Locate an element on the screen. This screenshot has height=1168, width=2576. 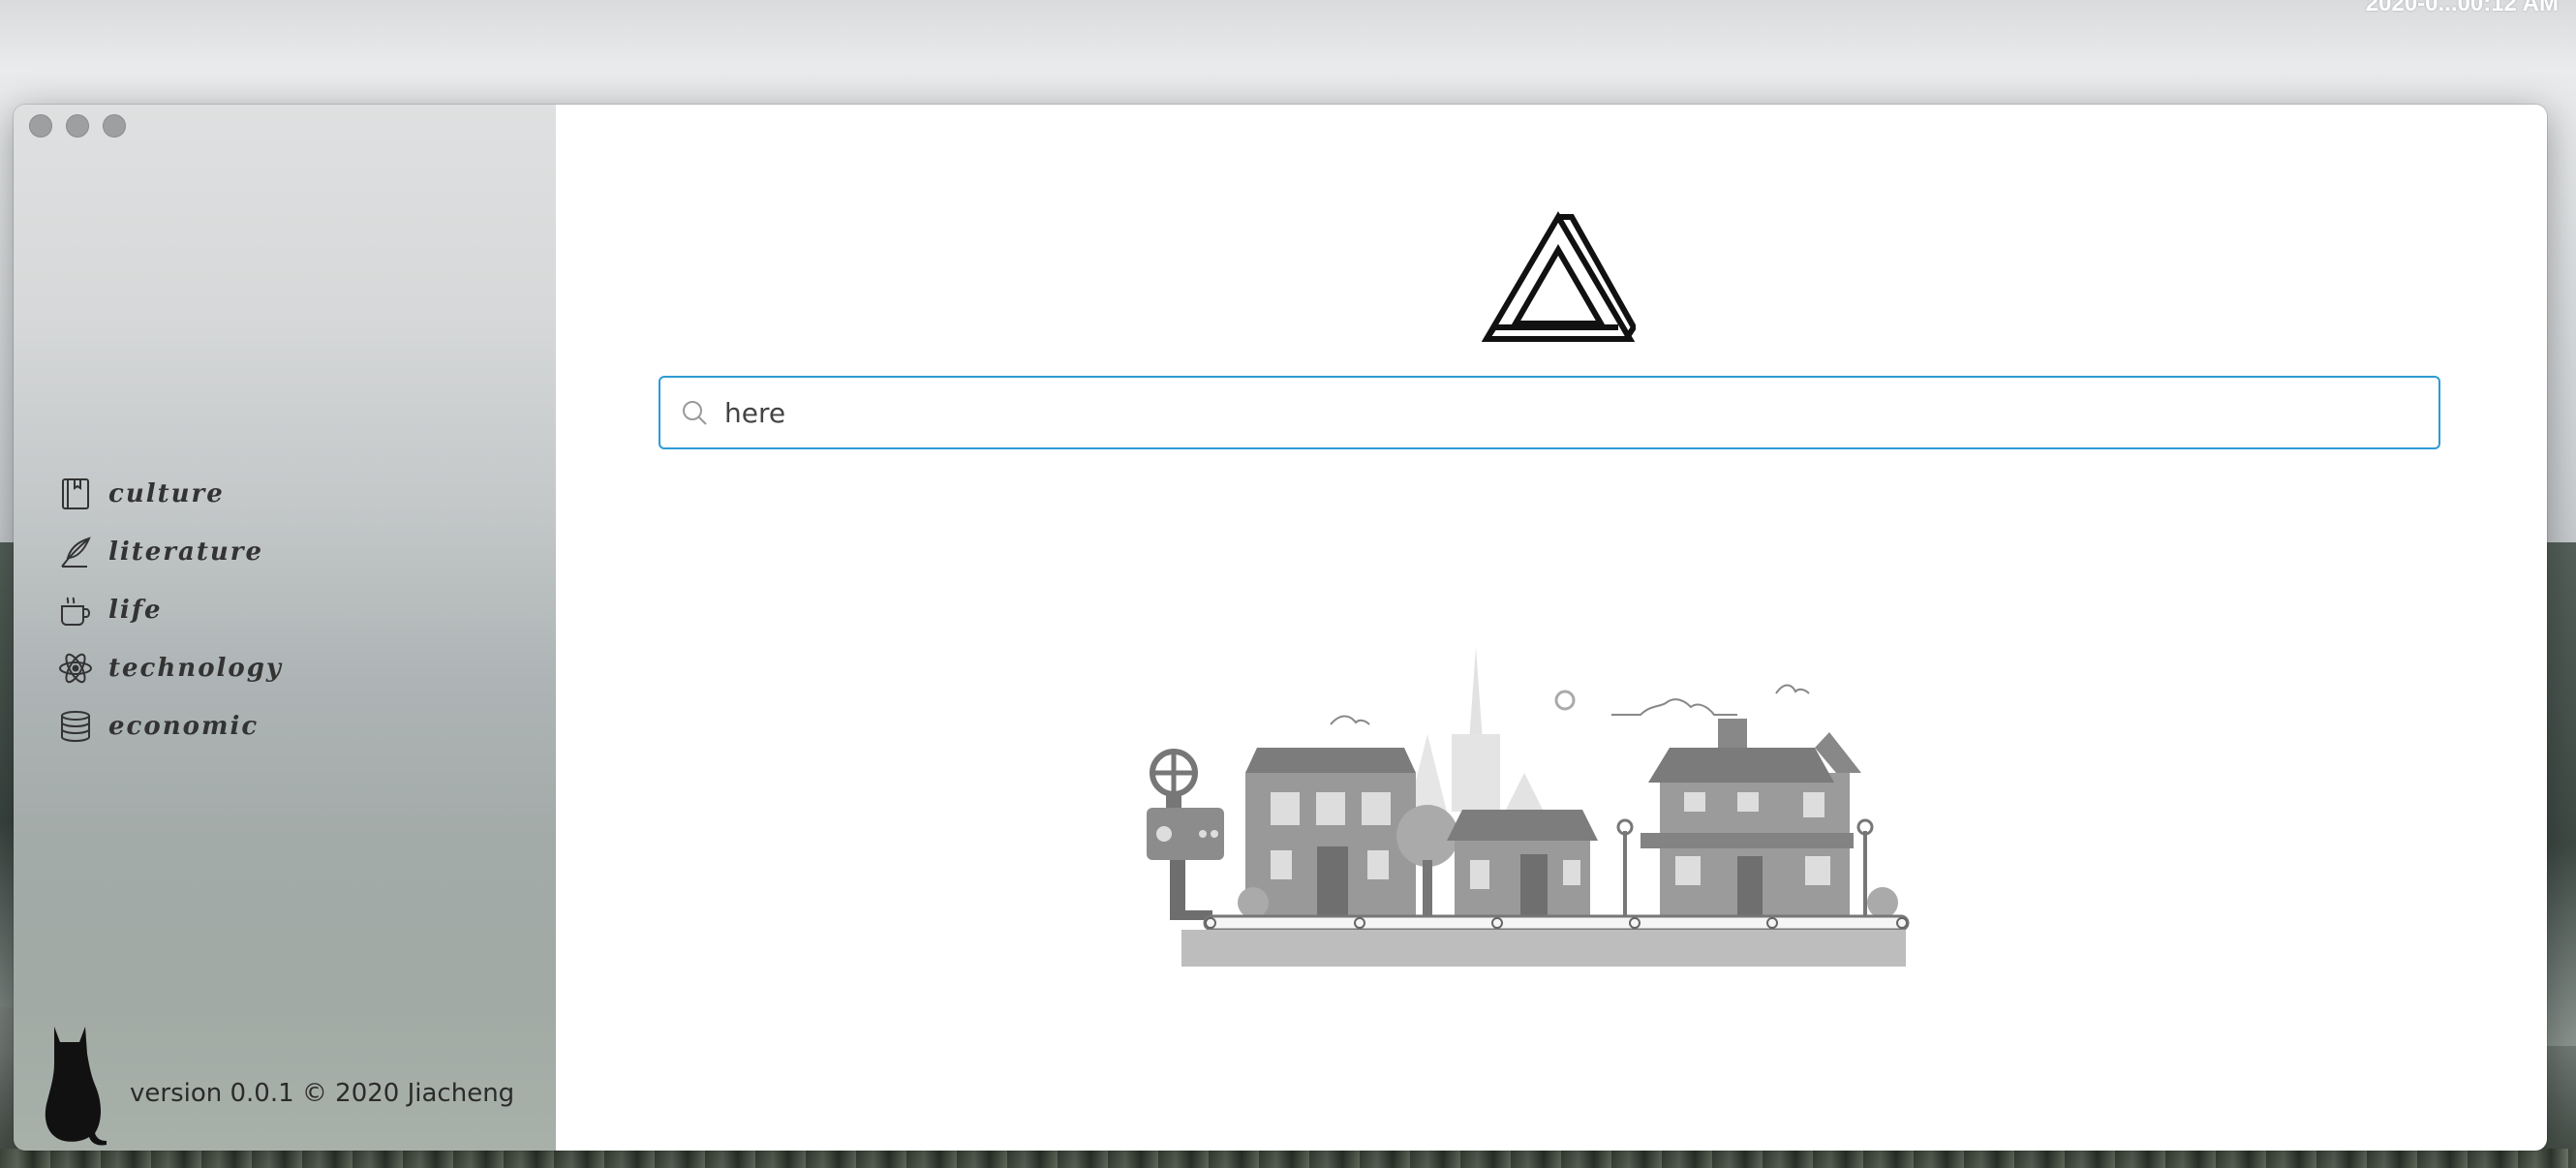
nav-item-life: life is located at coordinates (169, 610).